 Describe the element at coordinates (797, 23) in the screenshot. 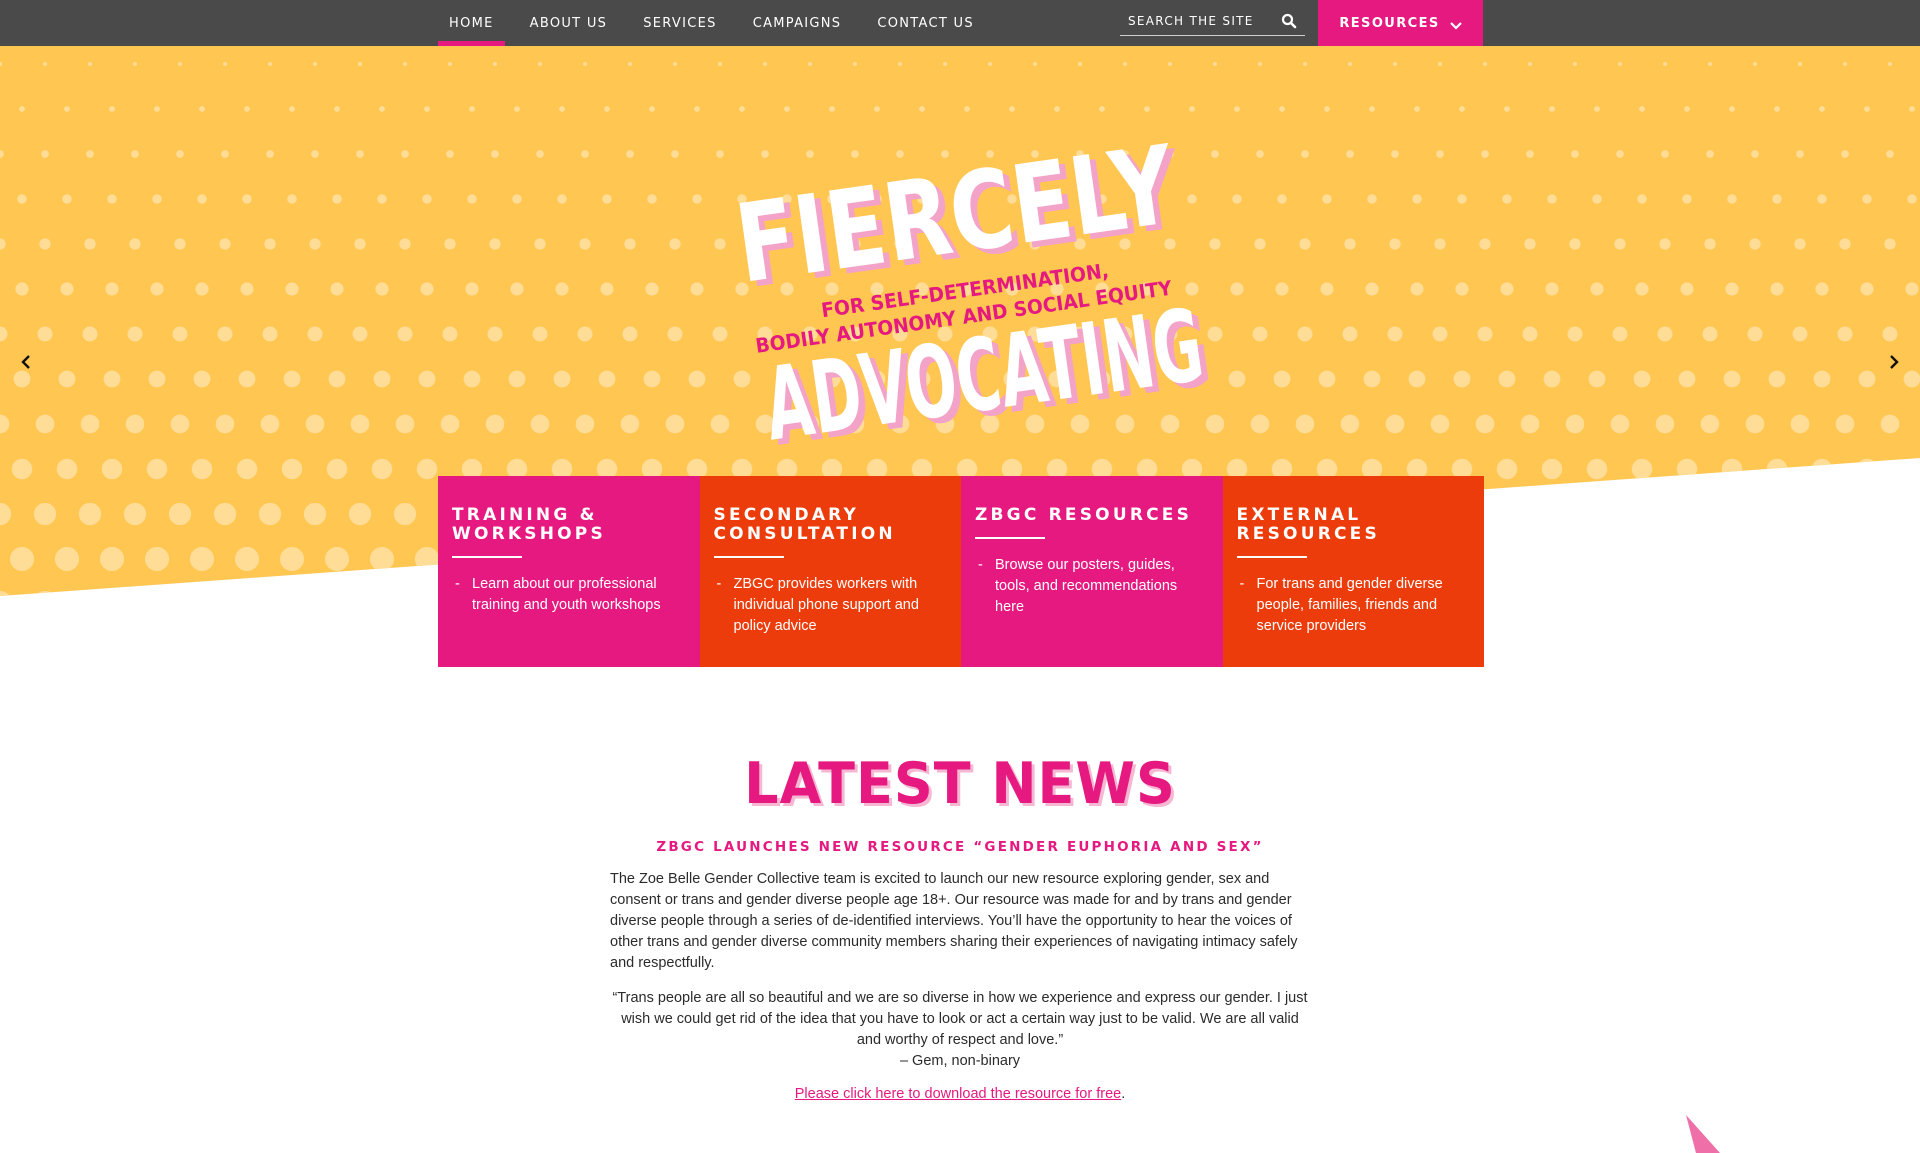

I see `nav-item-campaigns: CAMPAIGNS` at that location.